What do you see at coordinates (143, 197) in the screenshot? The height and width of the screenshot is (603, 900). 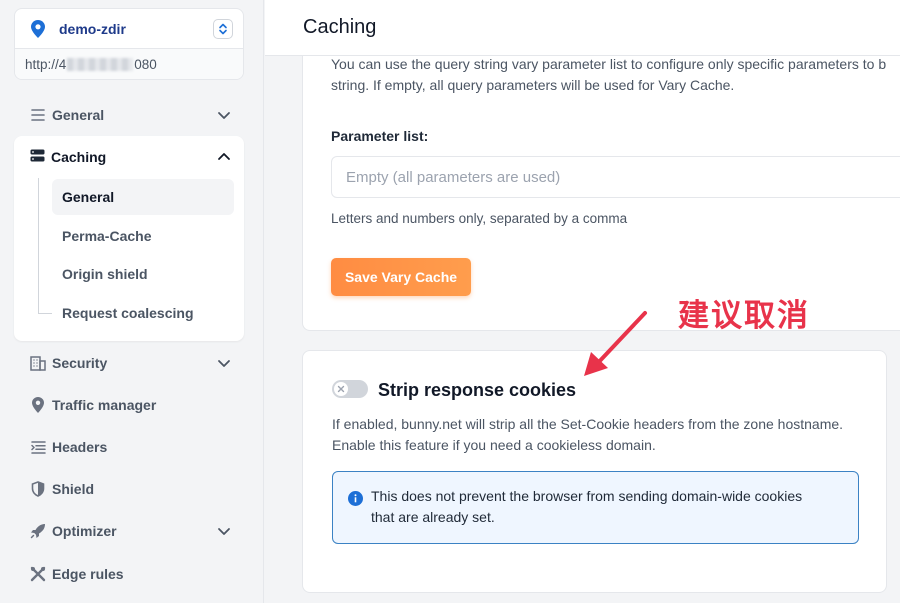 I see `sub-item-general: General` at bounding box center [143, 197].